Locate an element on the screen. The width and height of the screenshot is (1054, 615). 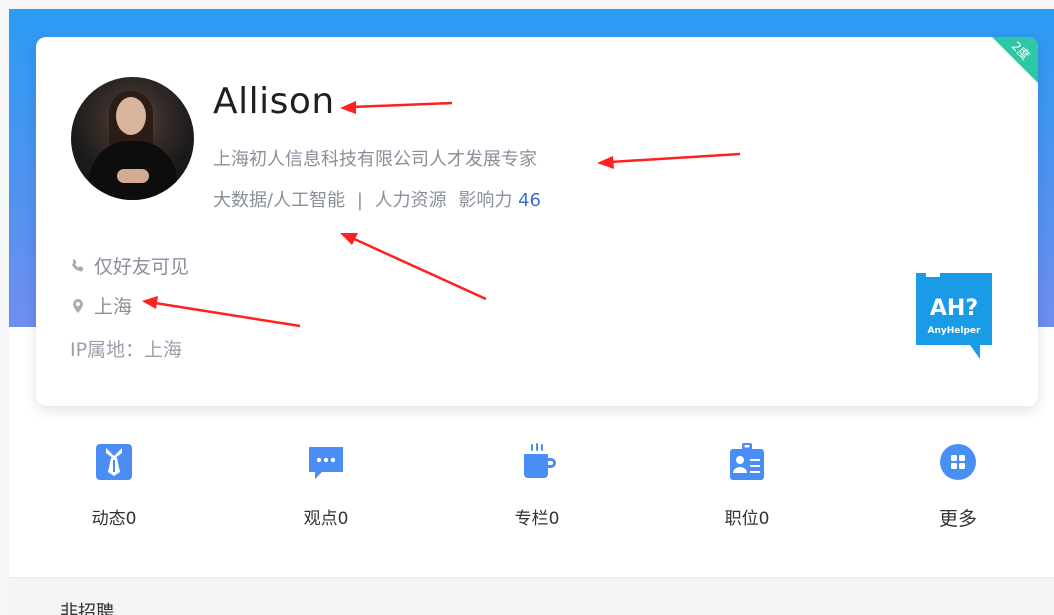
avatar is located at coordinates (132, 138).